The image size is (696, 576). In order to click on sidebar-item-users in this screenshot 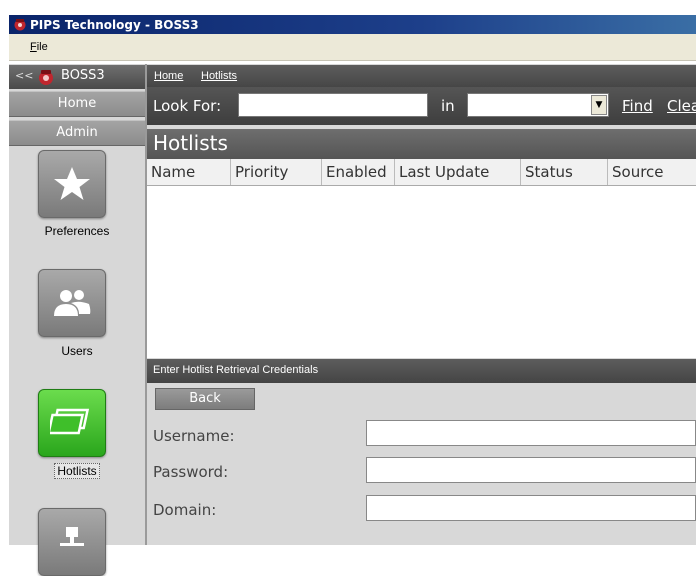, I will do `click(72, 303)`.